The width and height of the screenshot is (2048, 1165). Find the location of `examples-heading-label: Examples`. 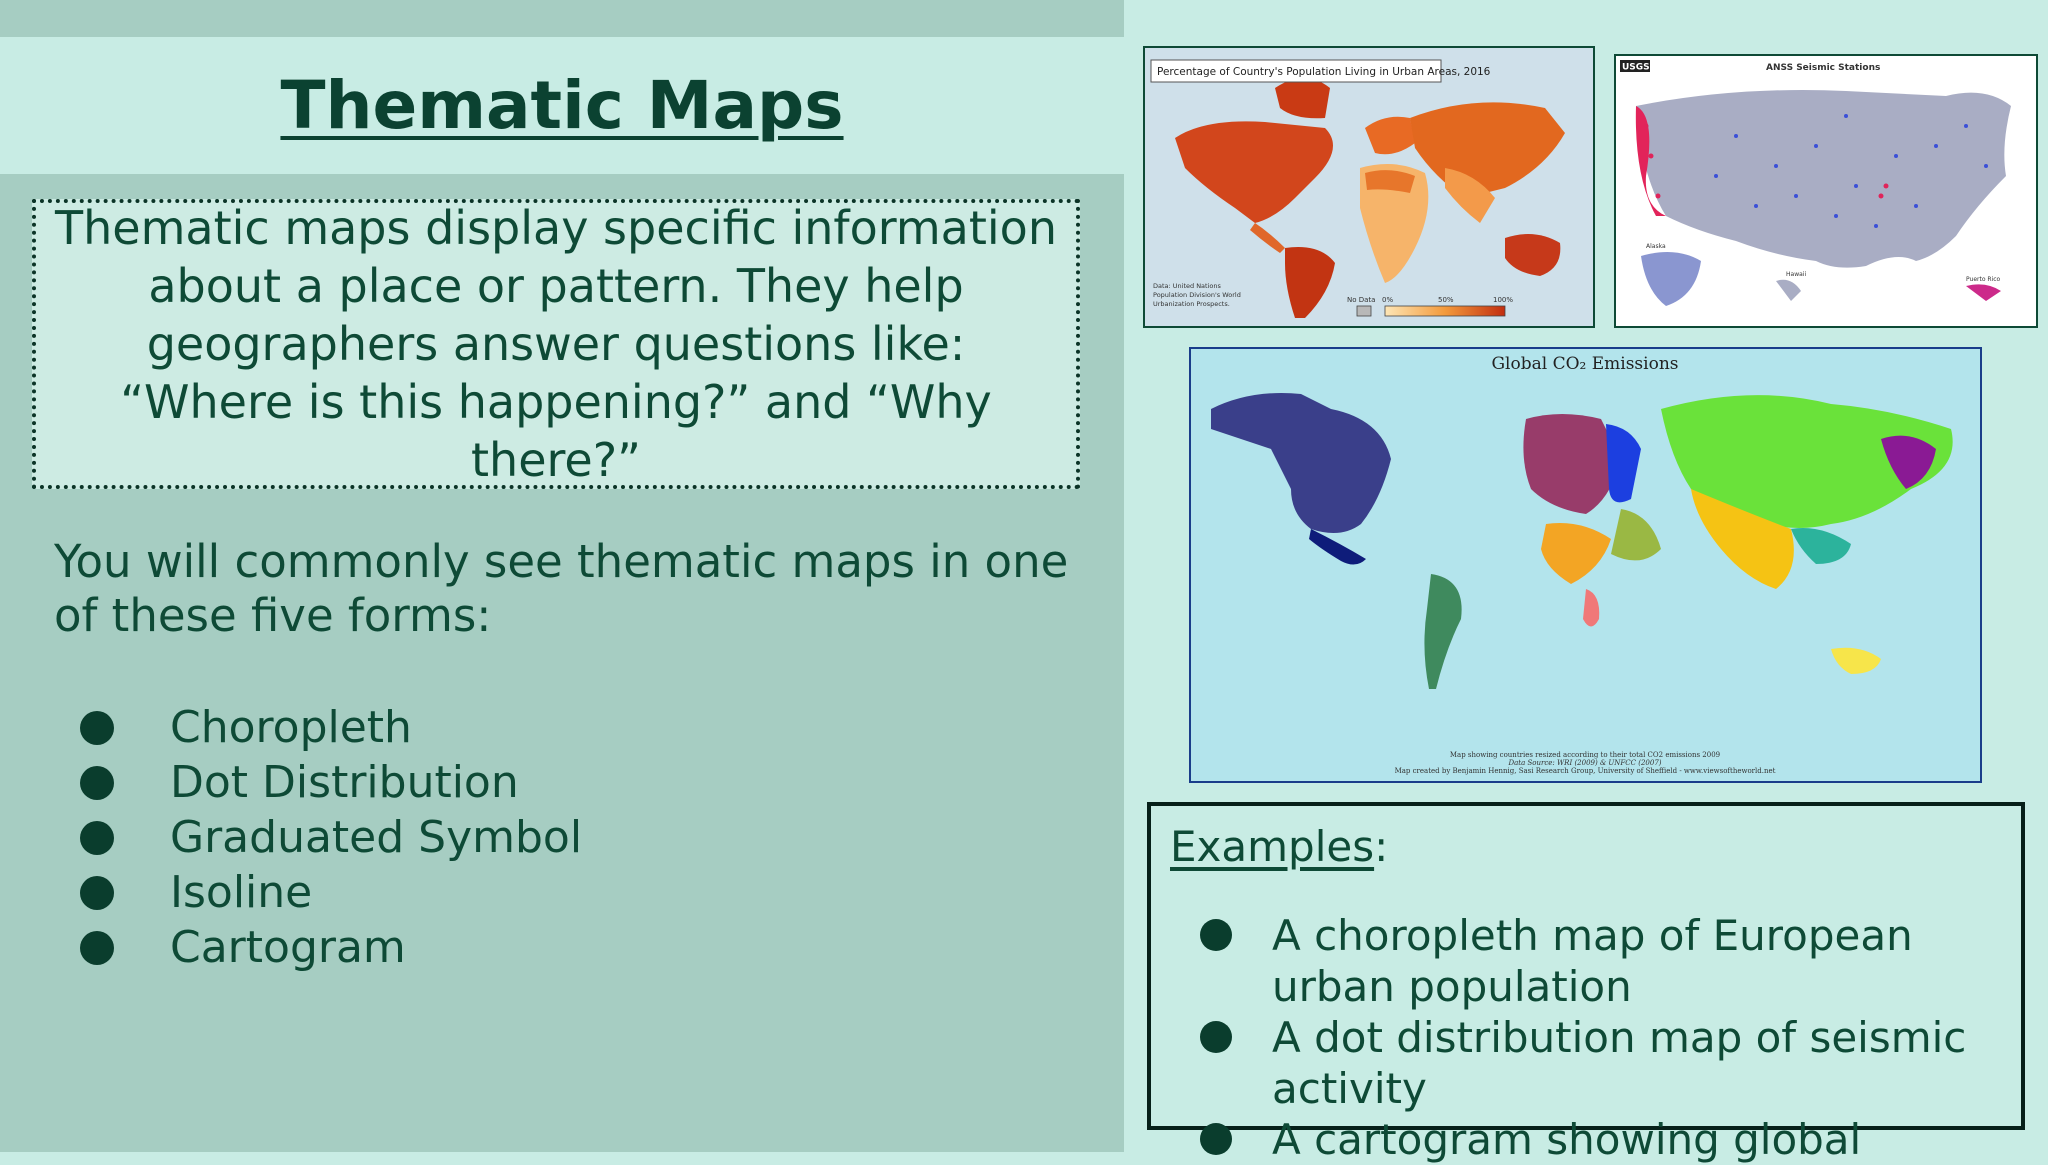

examples-heading-label: Examples is located at coordinates (1272, 846).